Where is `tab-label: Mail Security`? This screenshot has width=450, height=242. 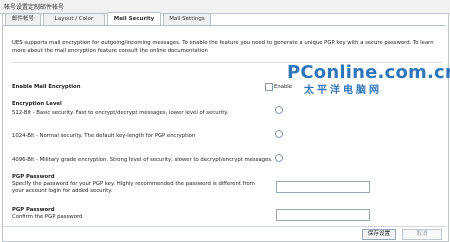 tab-label: Mail Security is located at coordinates (134, 19).